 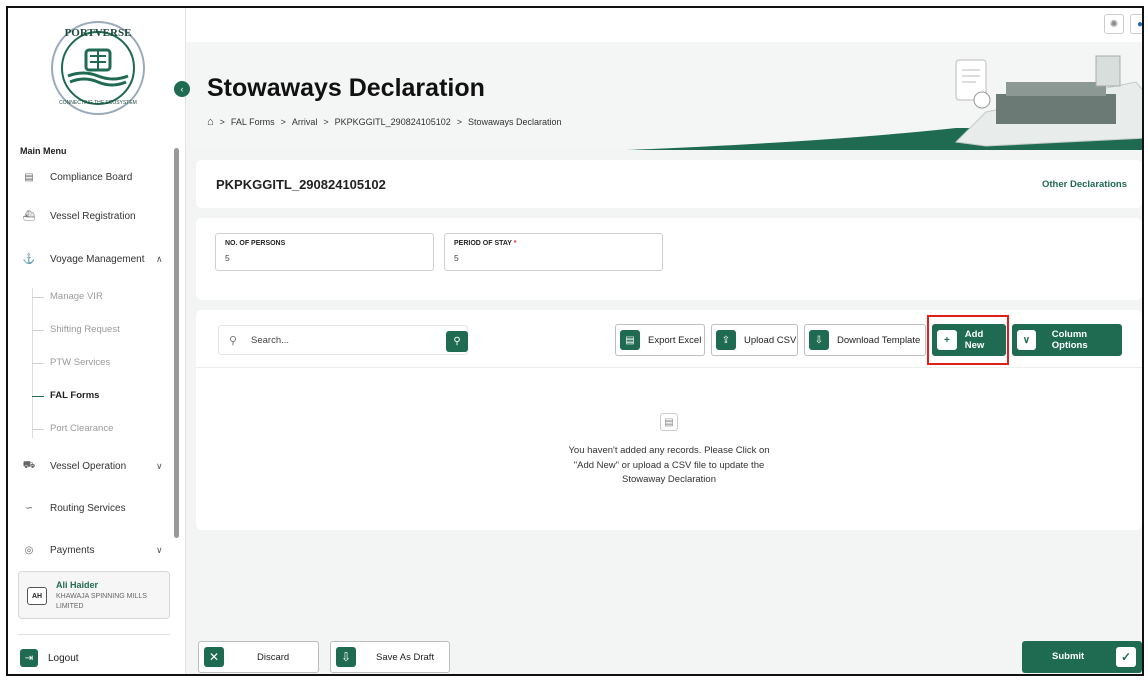 What do you see at coordinates (91, 177) in the screenshot?
I see `sidebar-item-label: Compliance Board` at bounding box center [91, 177].